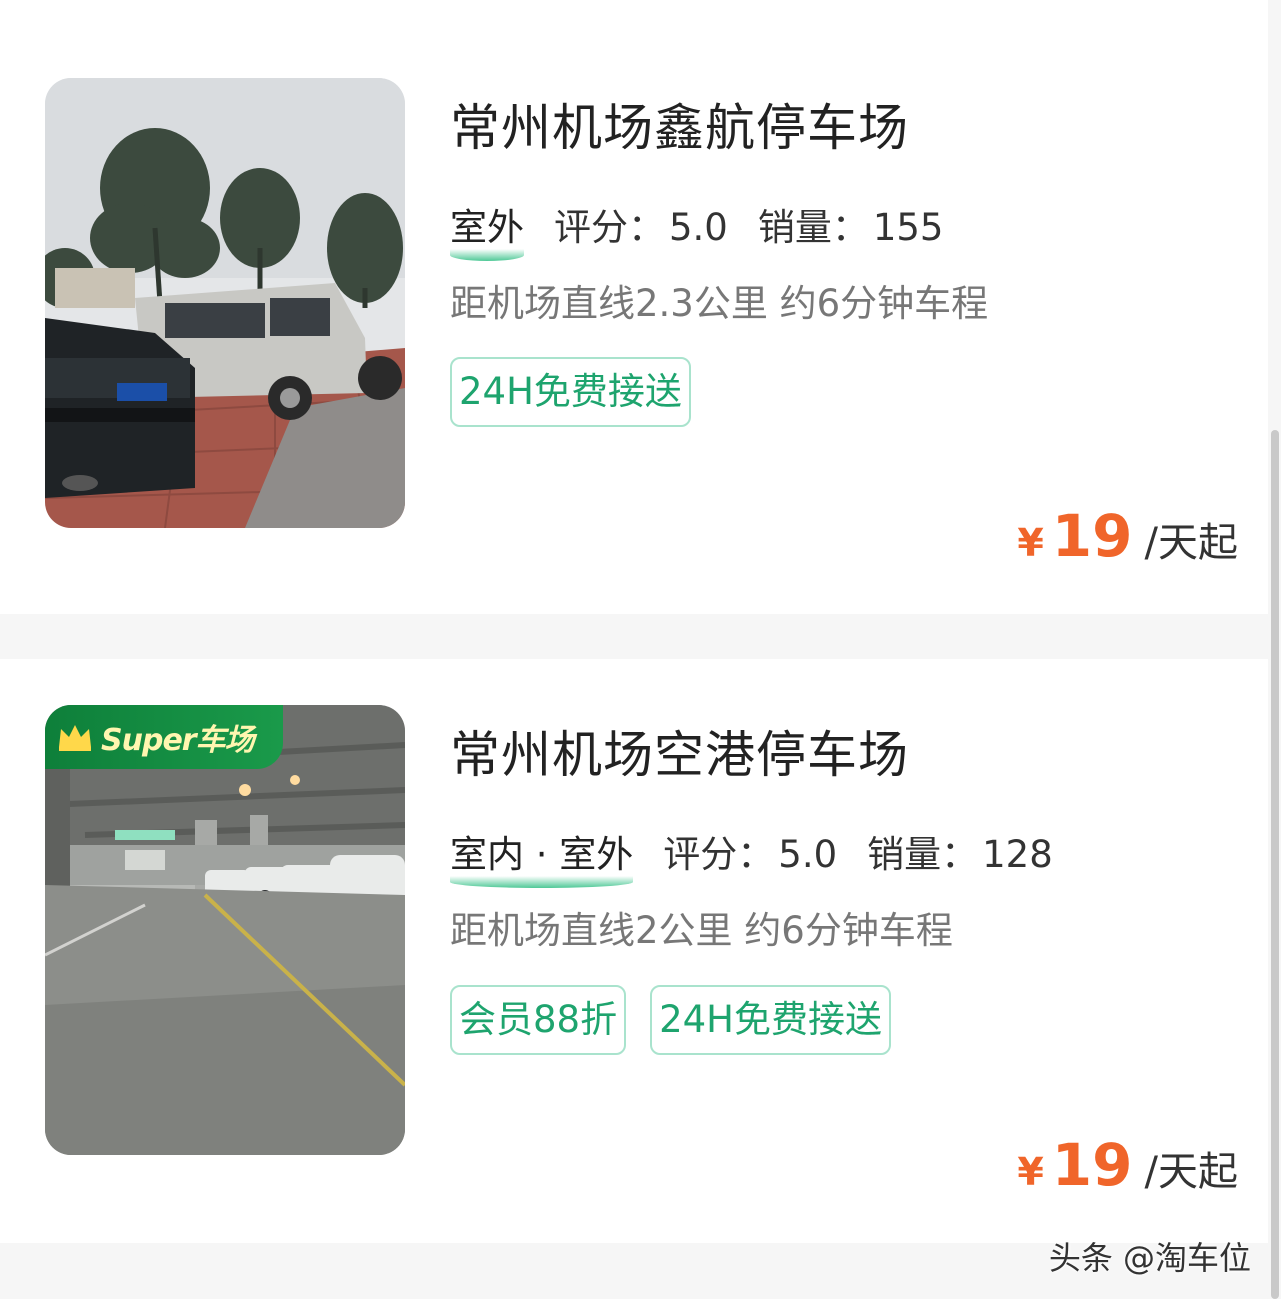  What do you see at coordinates (178, 740) in the screenshot?
I see `super-lot-badge-label: Super车场` at bounding box center [178, 740].